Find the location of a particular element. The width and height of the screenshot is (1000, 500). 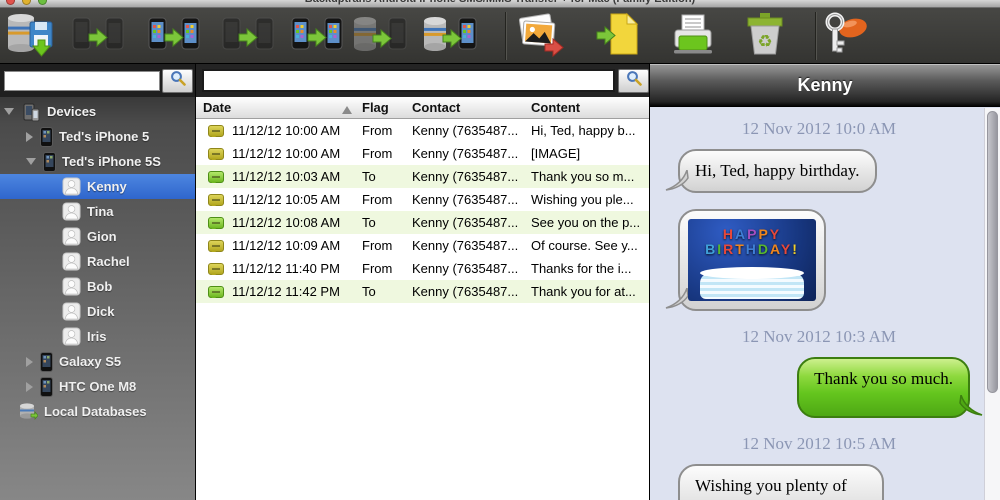

messages-search-input is located at coordinates (408, 80).